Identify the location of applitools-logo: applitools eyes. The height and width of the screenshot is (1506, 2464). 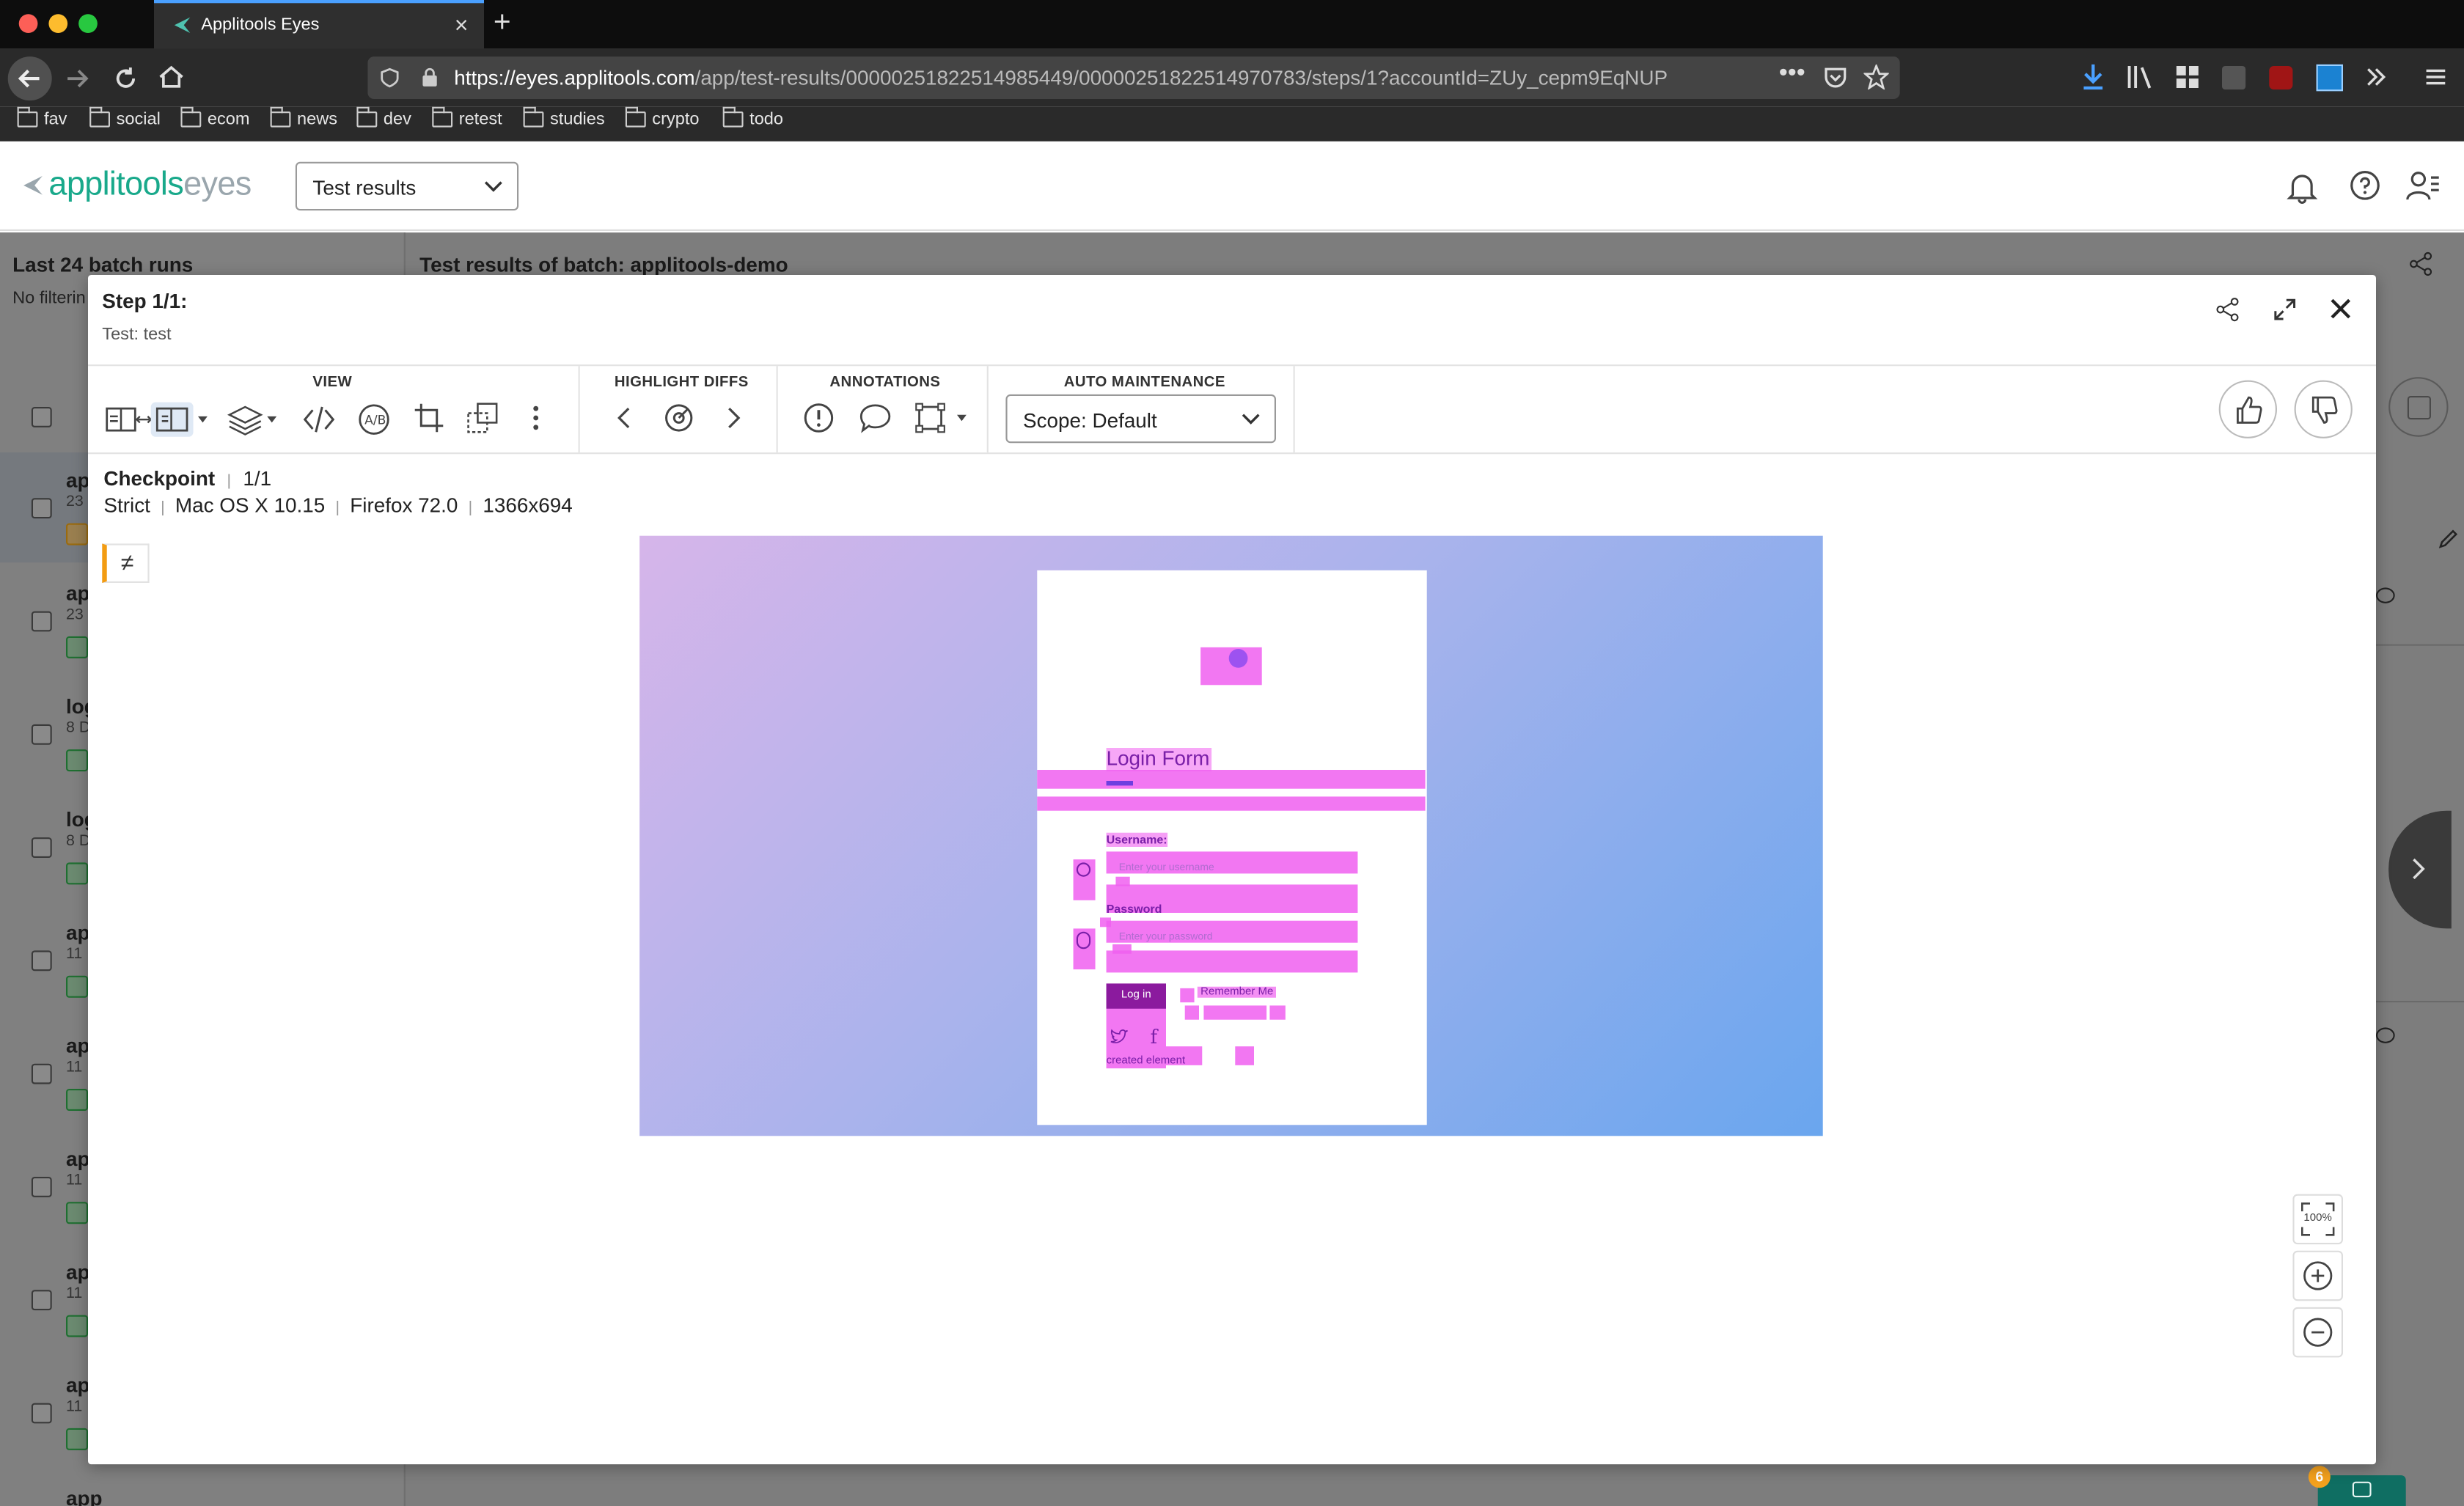
(137, 185).